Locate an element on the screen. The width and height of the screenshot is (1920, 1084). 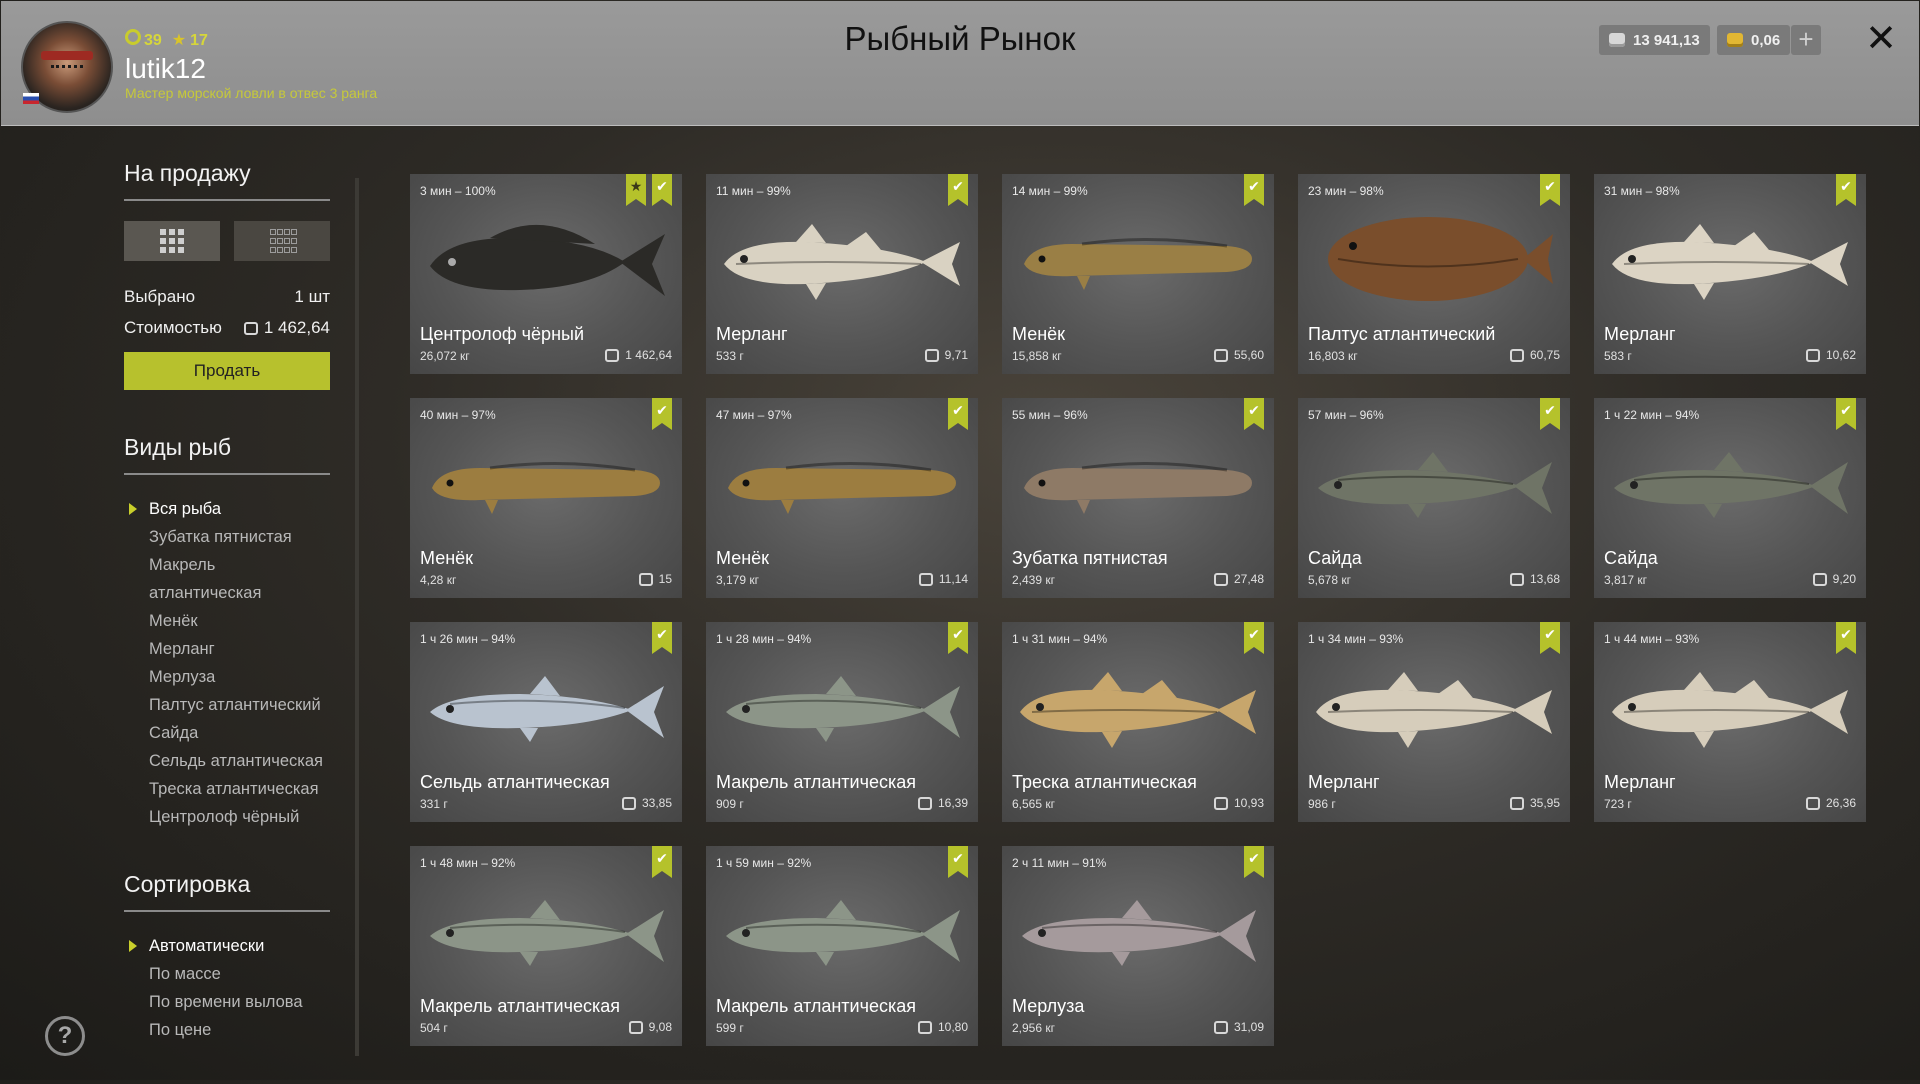
fish-card: 1 ч 34 мин – 93% ✔ Мерланг 986 г 35,95 is located at coordinates (1434, 722).